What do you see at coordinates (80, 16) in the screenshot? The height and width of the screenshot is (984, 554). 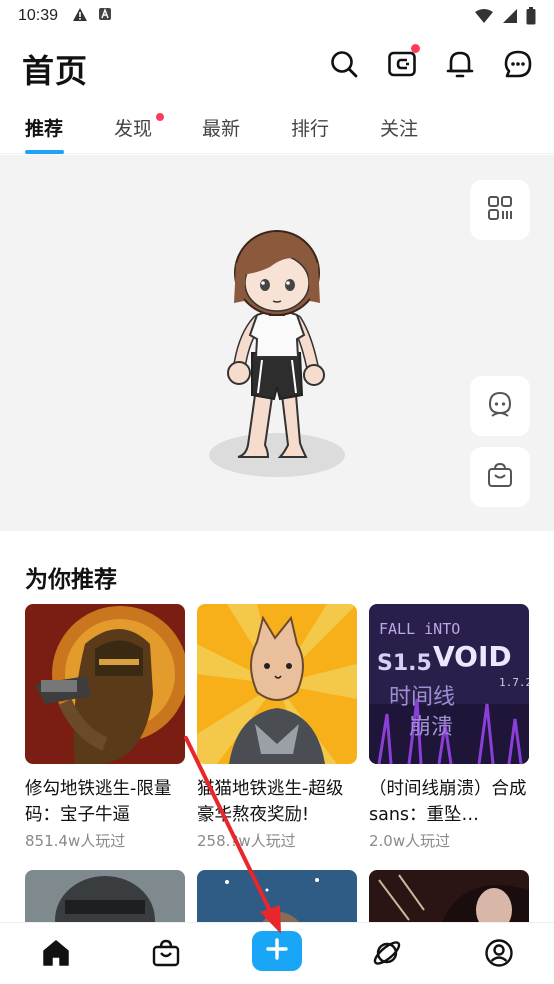 I see `warning-icon` at bounding box center [80, 16].